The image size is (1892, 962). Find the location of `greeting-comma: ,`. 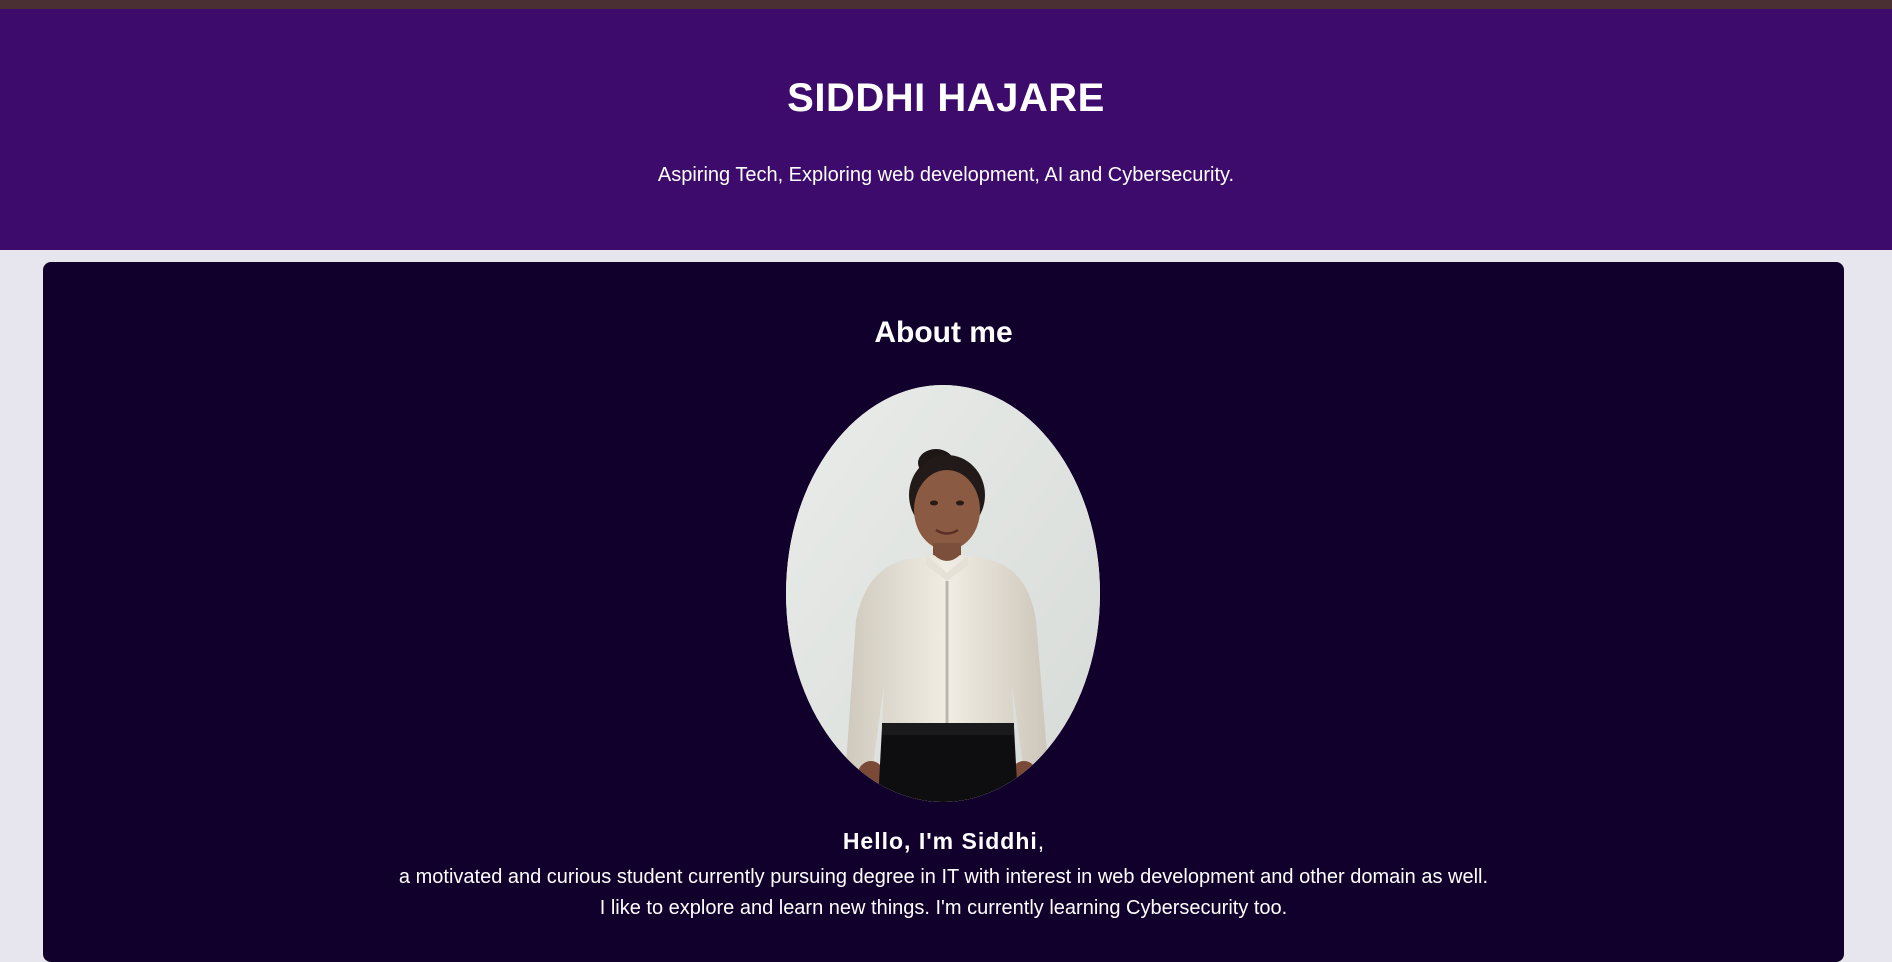

greeting-comma: , is located at coordinates (1041, 841).